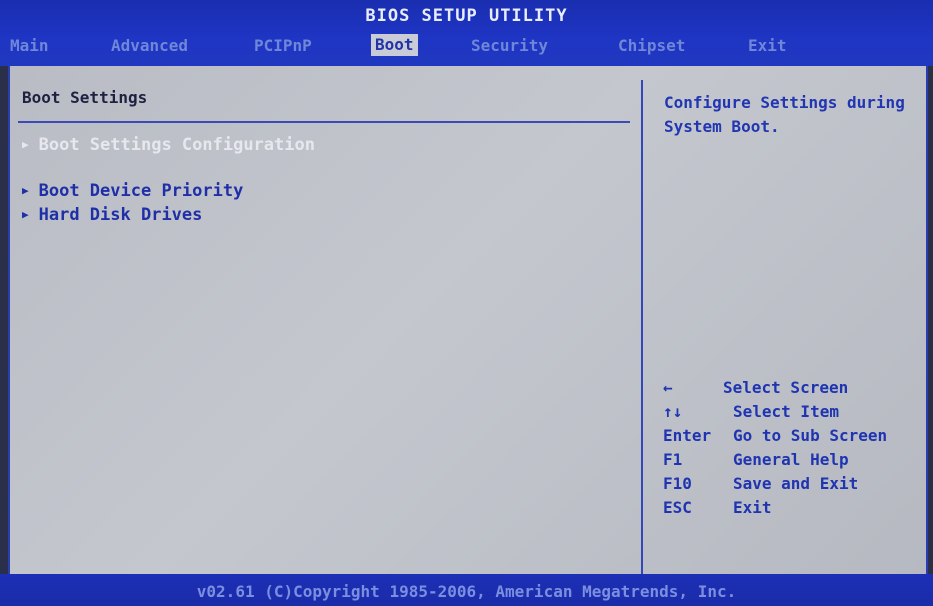 Image resolution: width=933 pixels, height=606 pixels. What do you see at coordinates (786, 411) in the screenshot?
I see `key-description: Select Item` at bounding box center [786, 411].